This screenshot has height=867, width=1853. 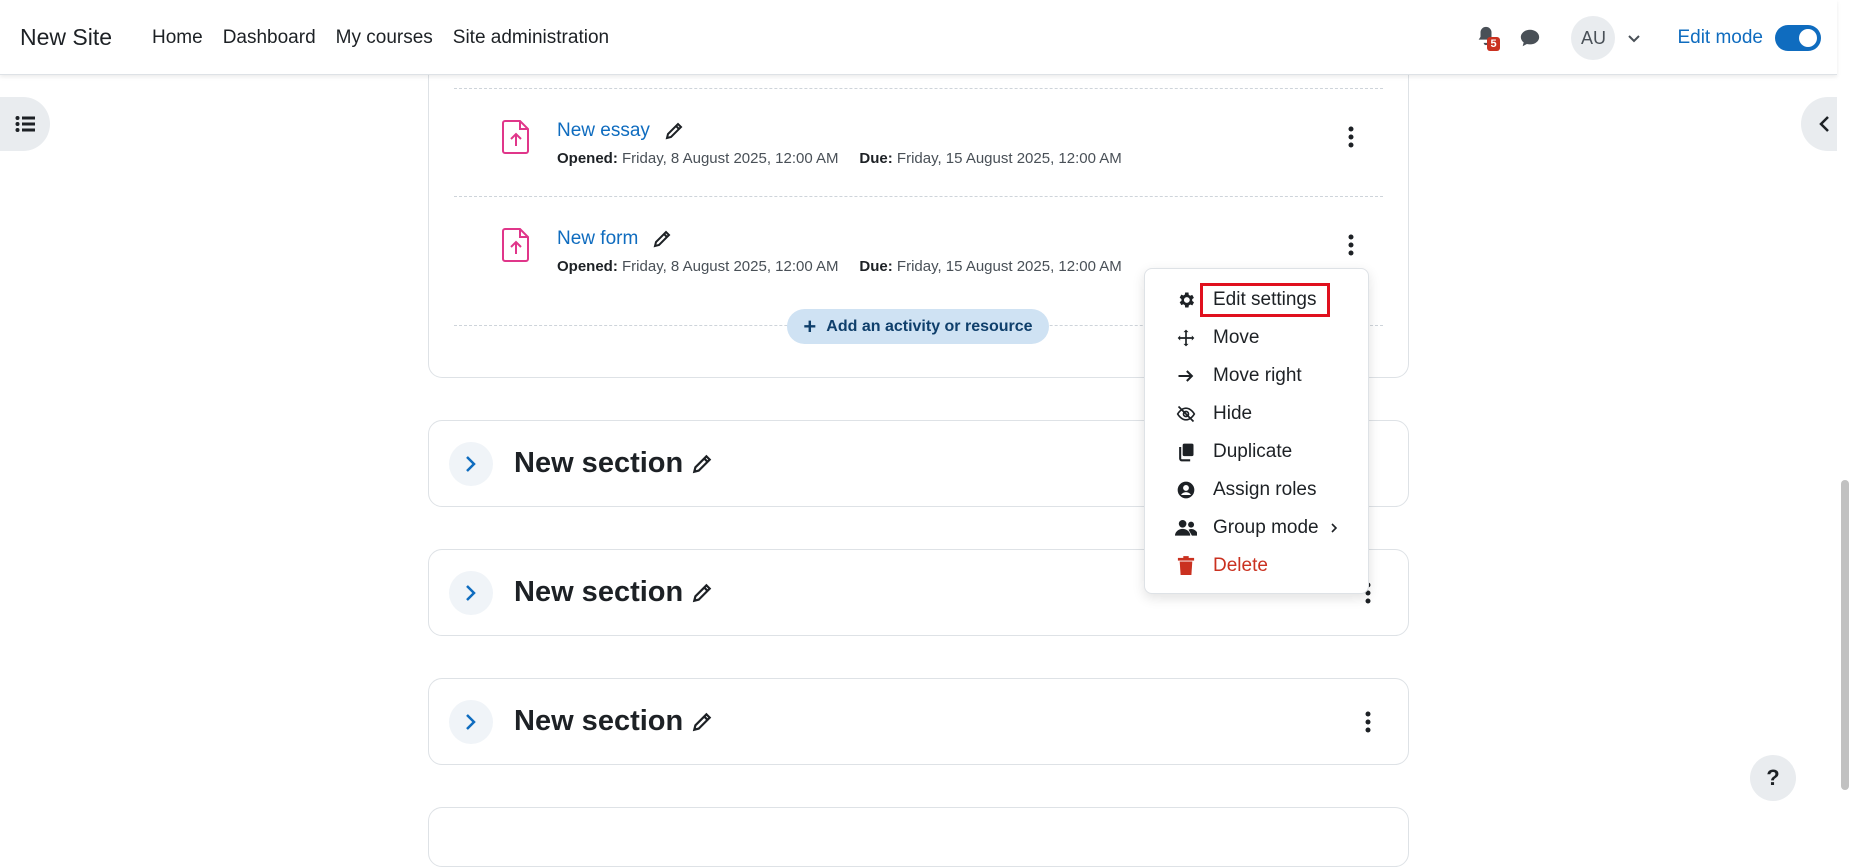 I want to click on menu-item-move: Move, so click(x=1256, y=338).